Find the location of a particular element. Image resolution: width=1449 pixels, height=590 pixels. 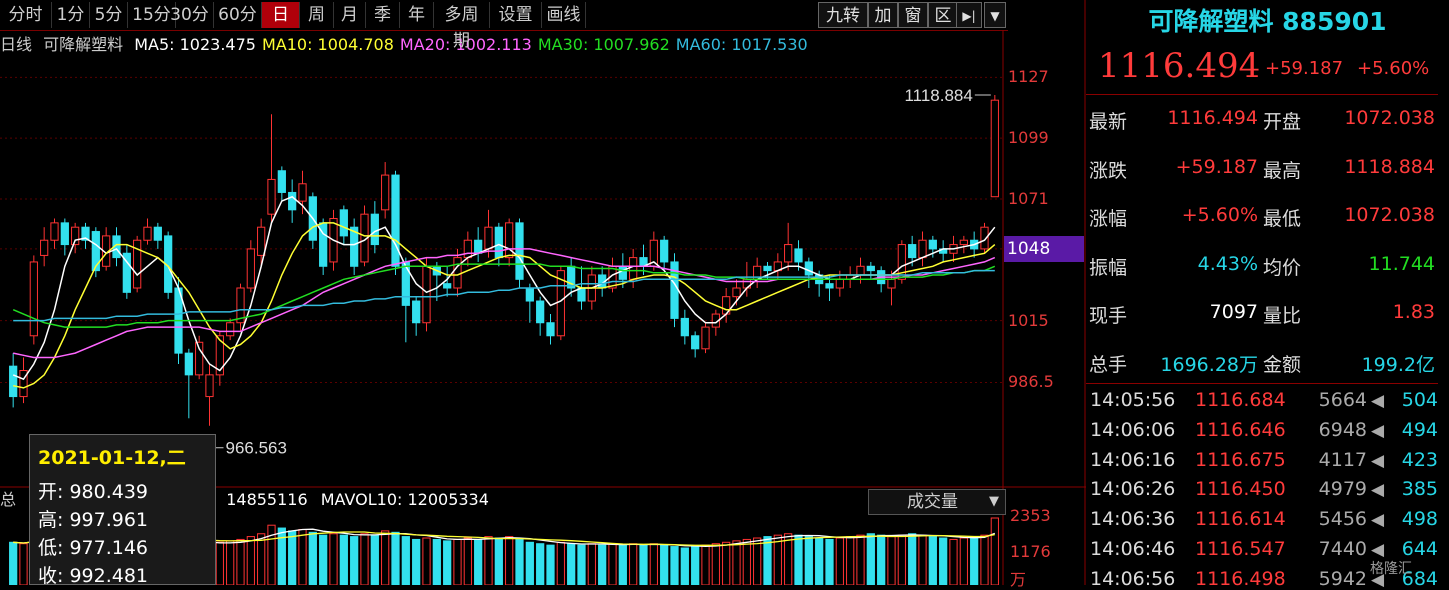

tick-volume-6: 5942 is located at coordinates (1342, 578).